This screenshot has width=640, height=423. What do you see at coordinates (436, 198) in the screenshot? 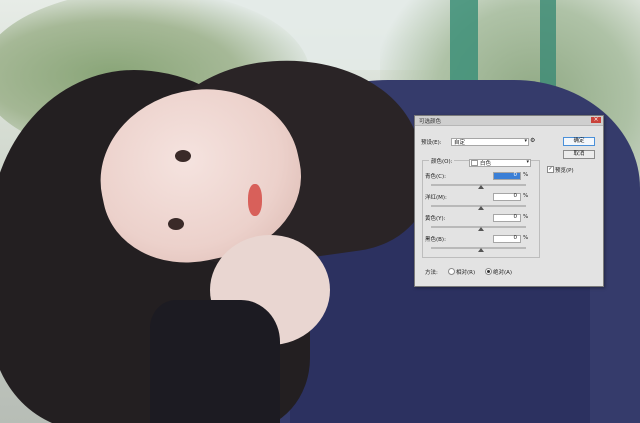
I see `magenta-label: 洋红(M):` at bounding box center [436, 198].